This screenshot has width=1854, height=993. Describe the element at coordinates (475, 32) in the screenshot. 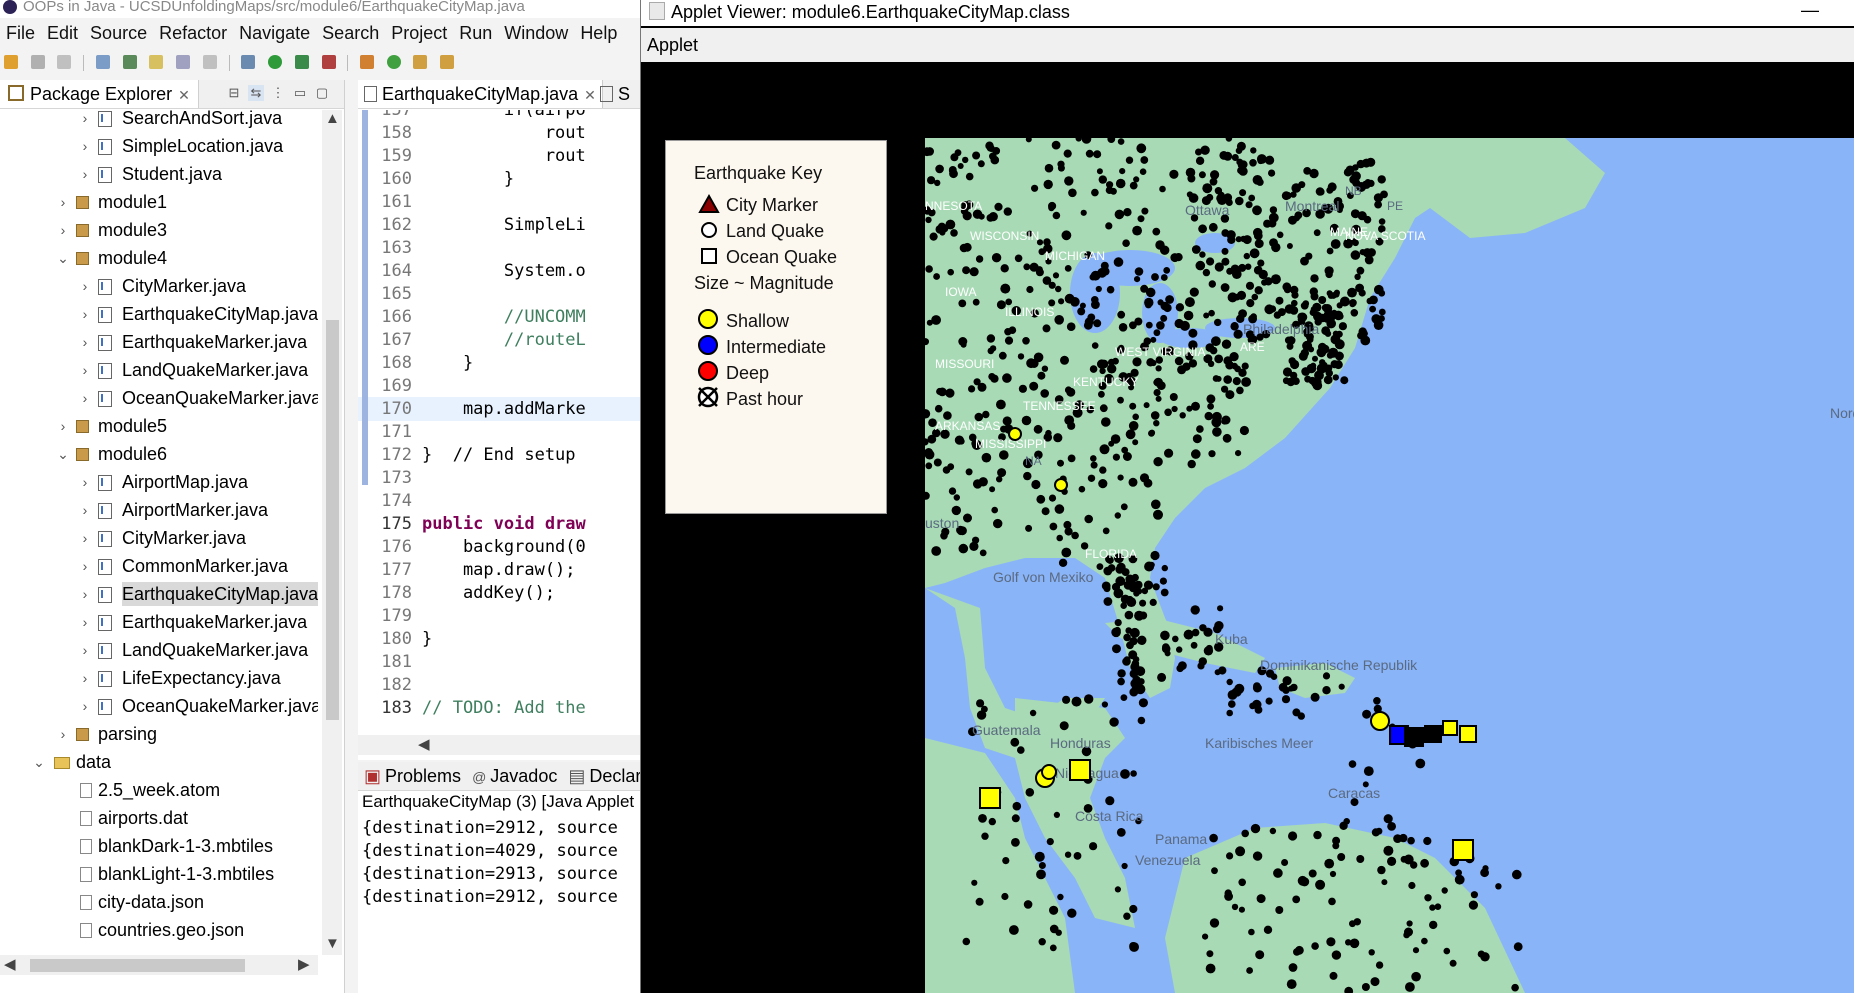

I see `menu-run: Run` at that location.